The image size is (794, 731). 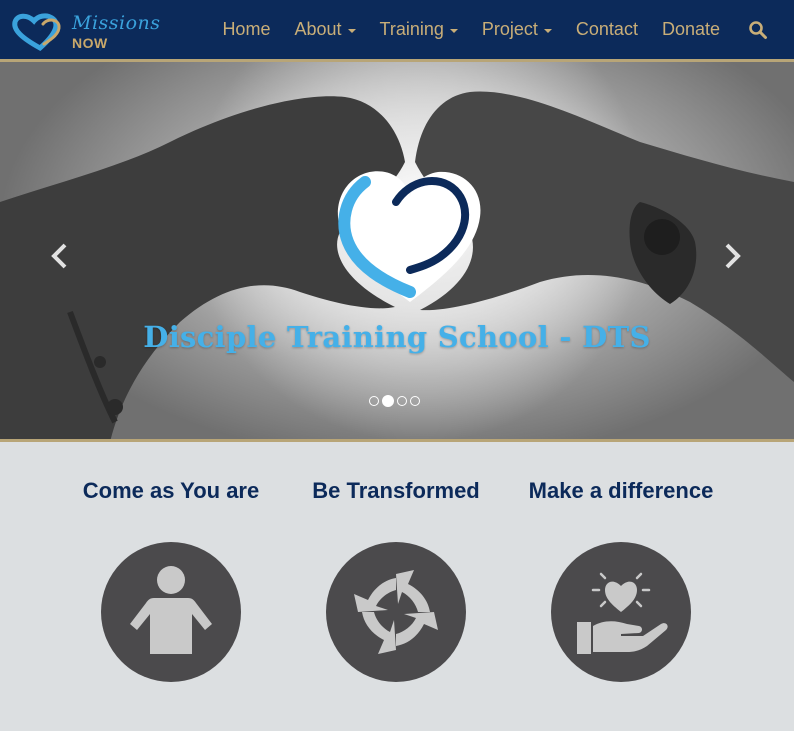 I want to click on nav-training: Training, so click(x=419, y=29).